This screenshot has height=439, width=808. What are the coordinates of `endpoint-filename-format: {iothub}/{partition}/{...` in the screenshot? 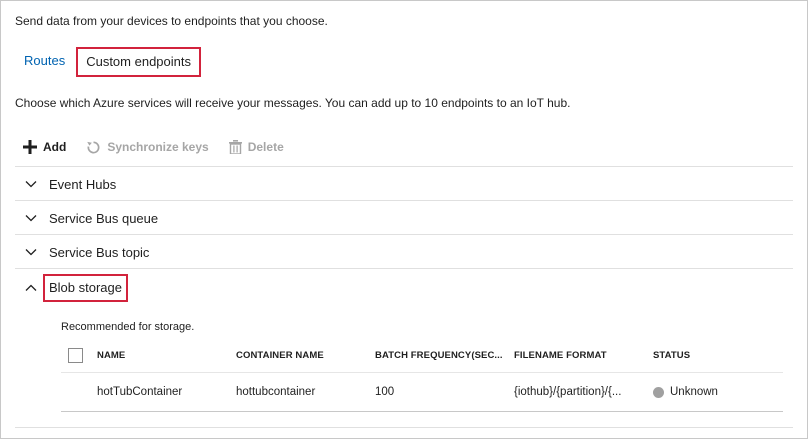 It's located at (568, 392).